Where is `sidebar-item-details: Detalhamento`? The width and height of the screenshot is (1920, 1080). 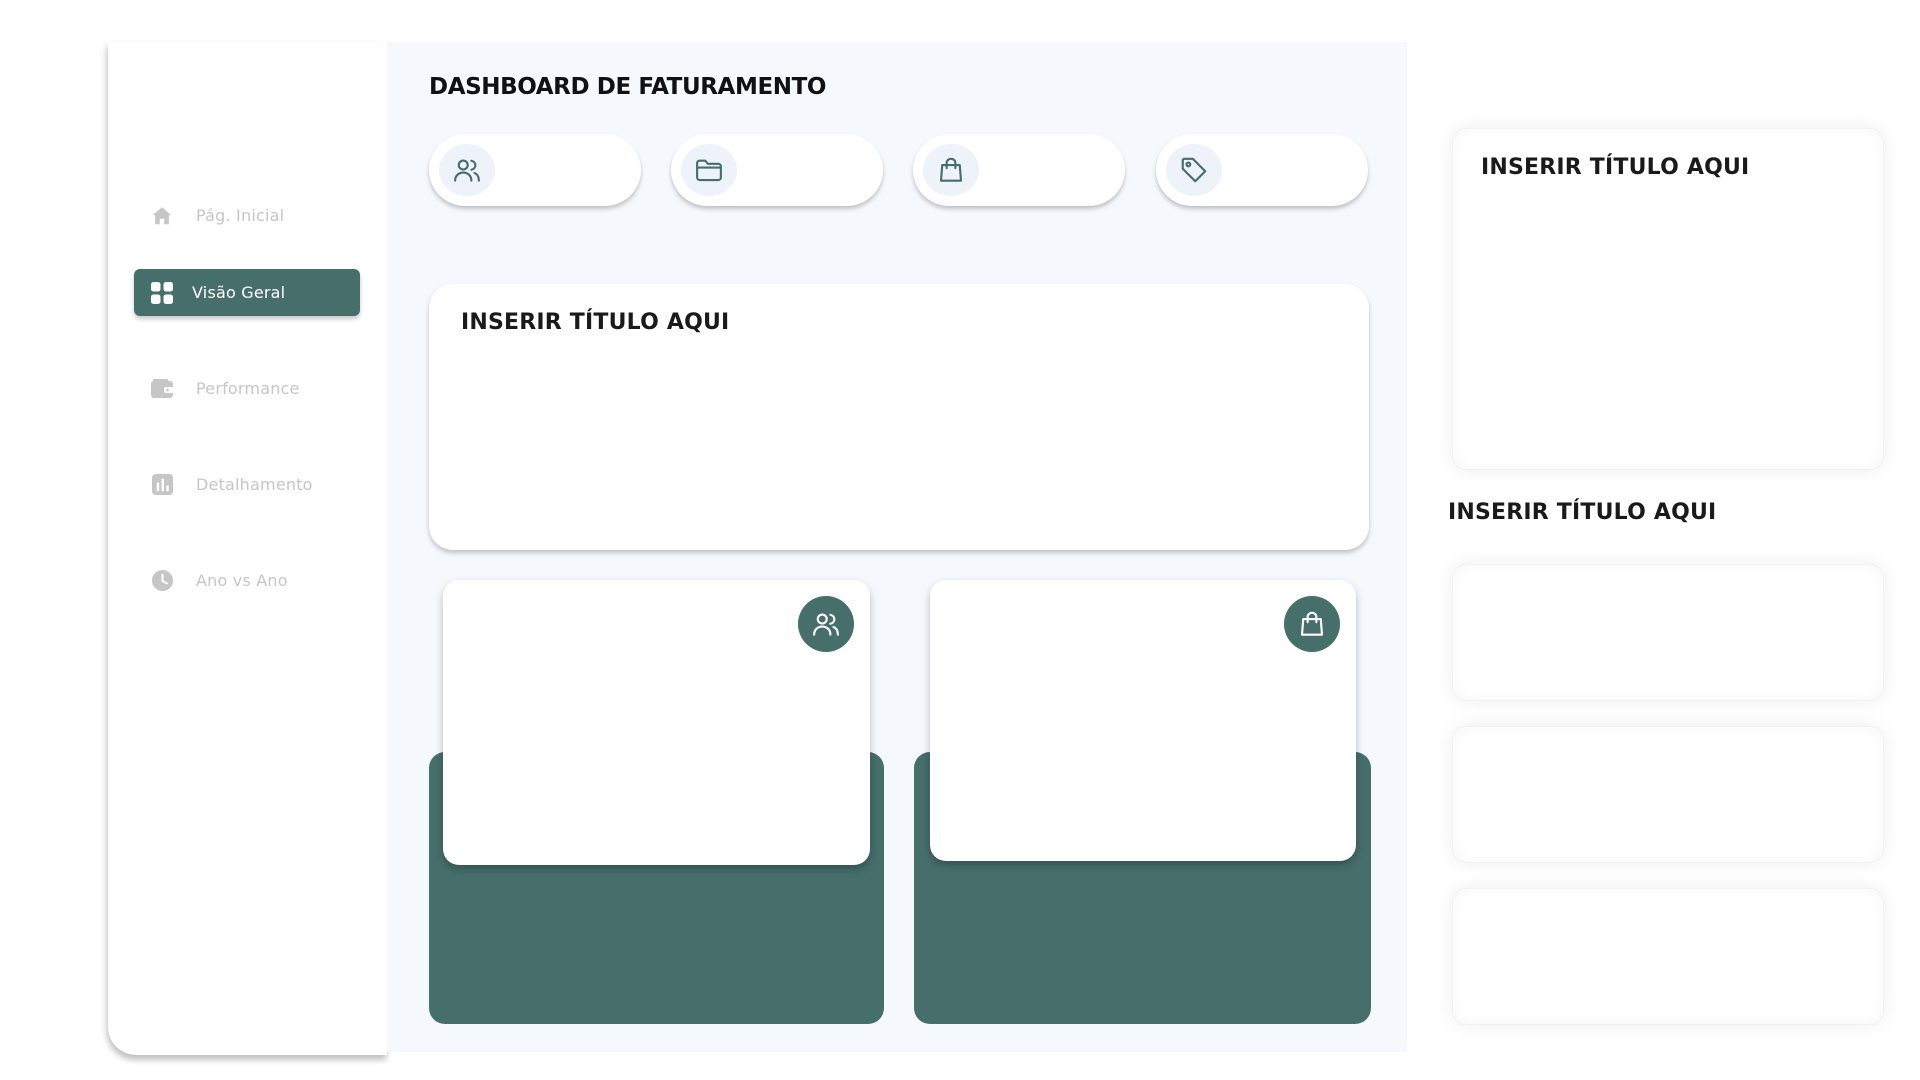
sidebar-item-details: Detalhamento is located at coordinates (247, 484).